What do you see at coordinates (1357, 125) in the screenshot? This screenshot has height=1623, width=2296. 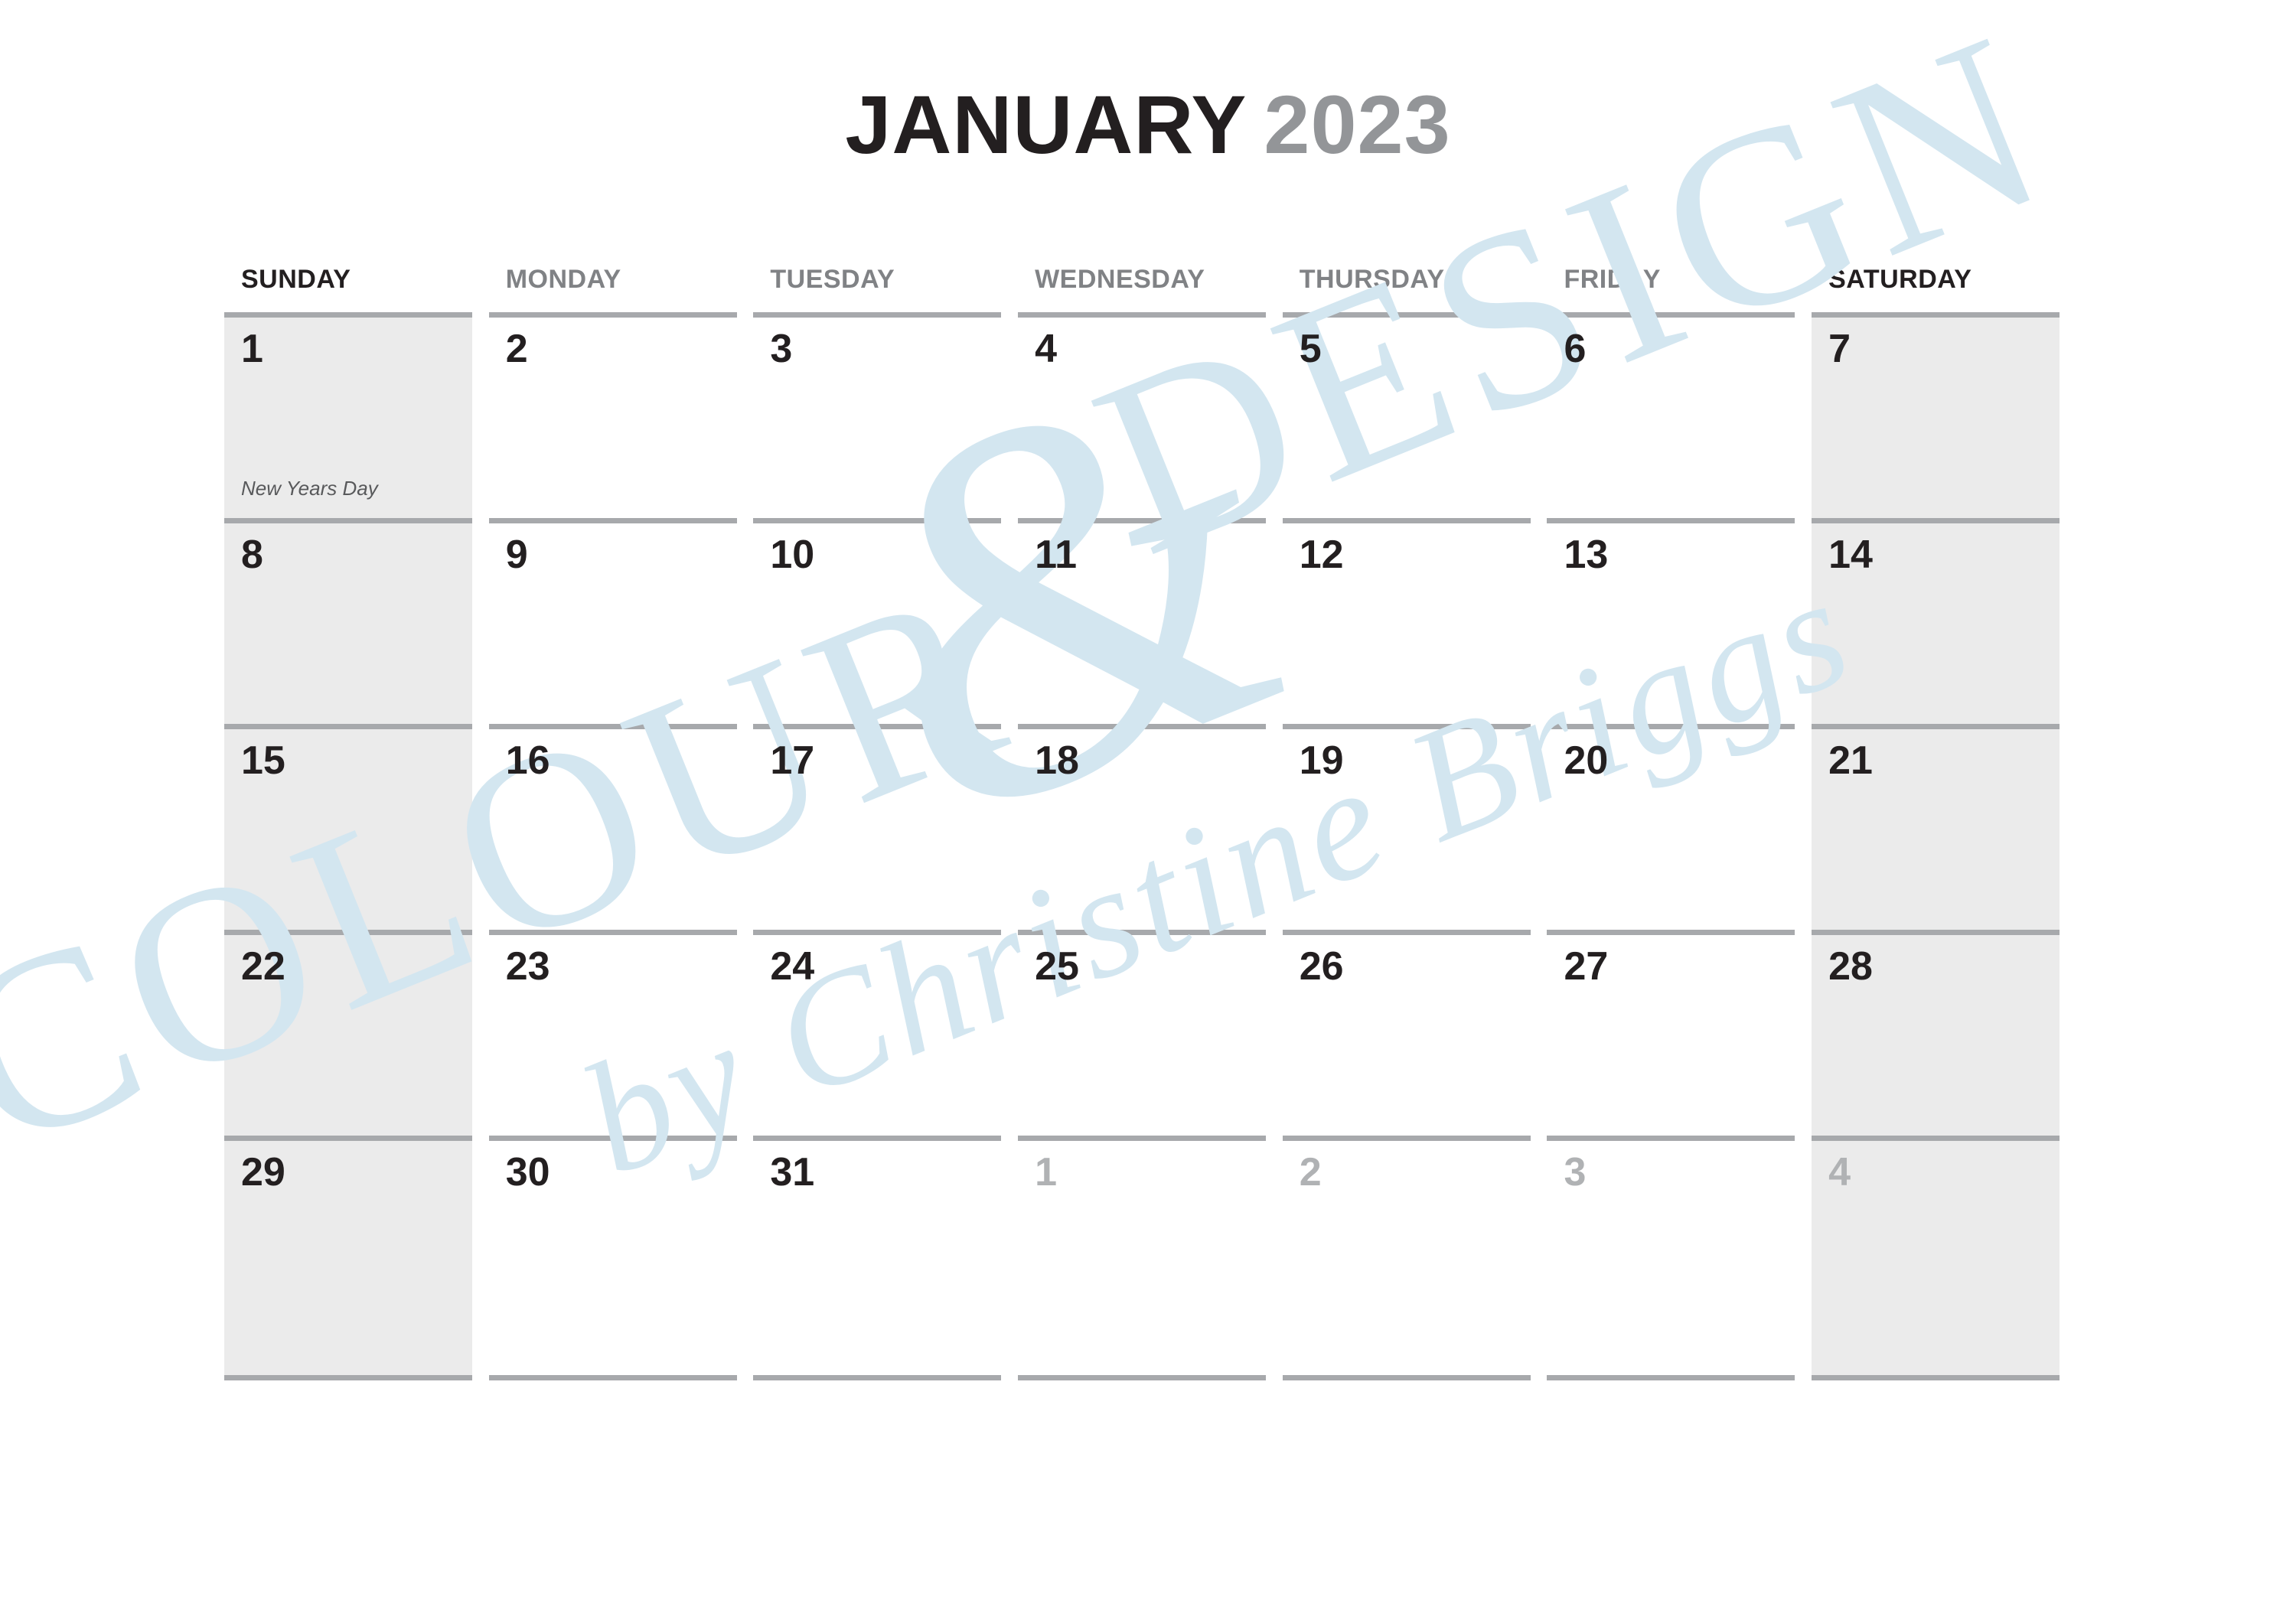 I see `title-year: 2023` at bounding box center [1357, 125].